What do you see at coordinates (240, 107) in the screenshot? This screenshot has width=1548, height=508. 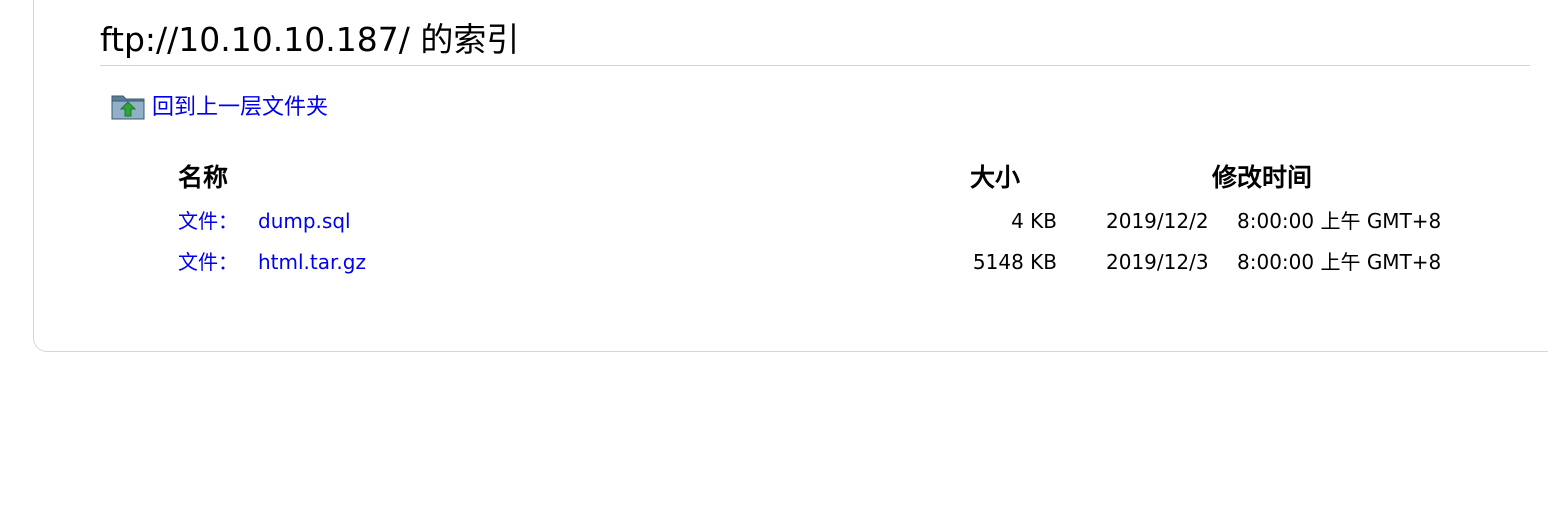 I see `parent-directory-label: 回到上一层文件夹` at bounding box center [240, 107].